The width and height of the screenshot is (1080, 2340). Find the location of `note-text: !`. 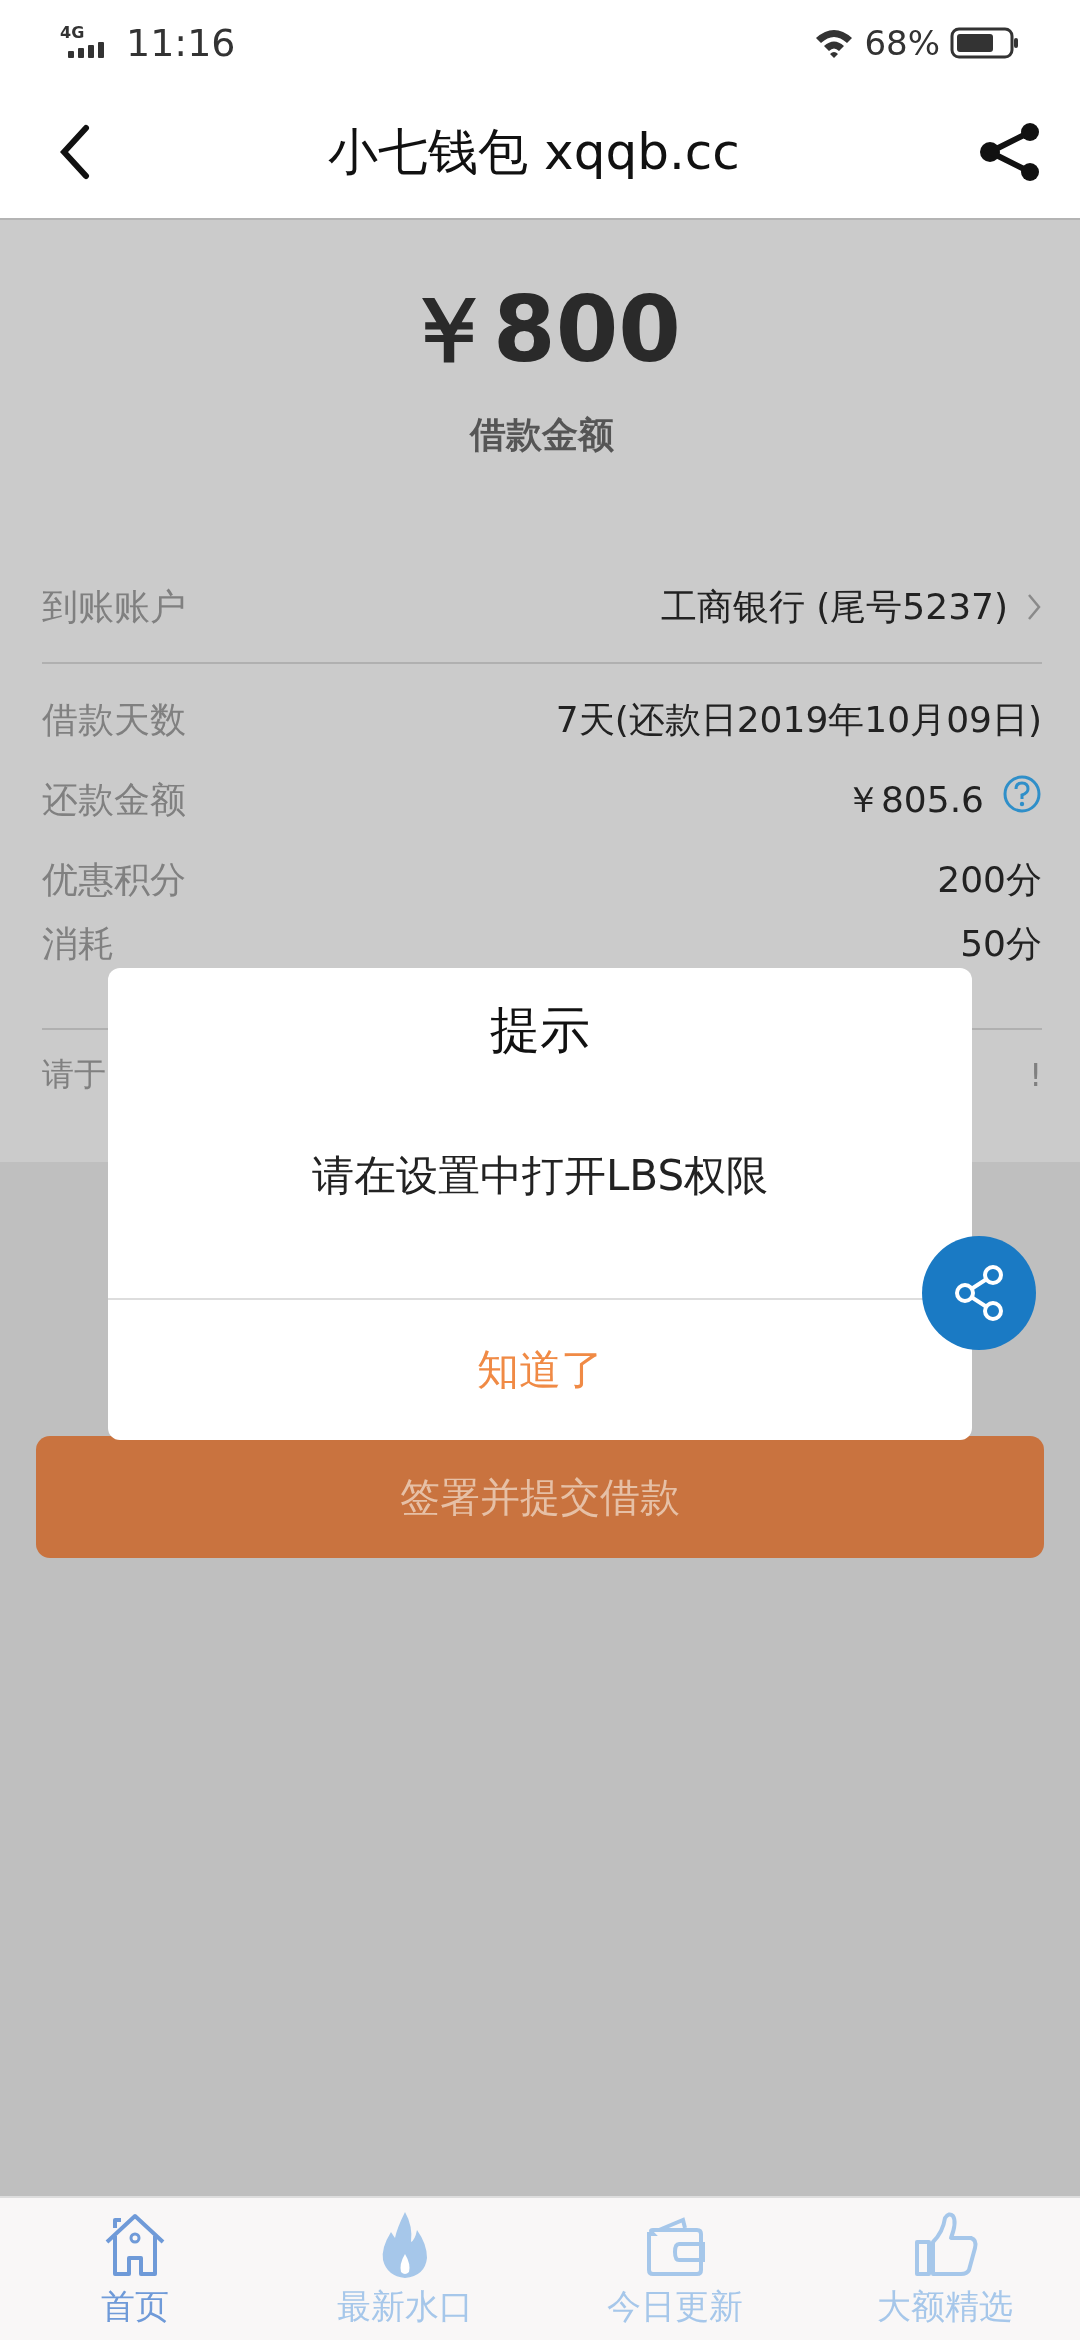

note-text: ! is located at coordinates (1035, 1075).